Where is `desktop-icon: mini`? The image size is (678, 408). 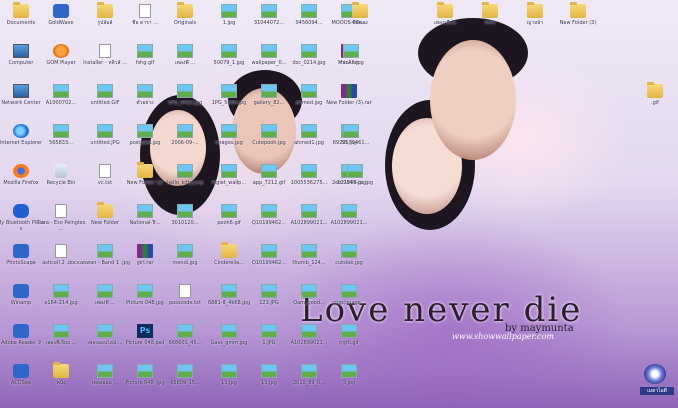
desktop-icon: mini is located at coordinates (490, 24).